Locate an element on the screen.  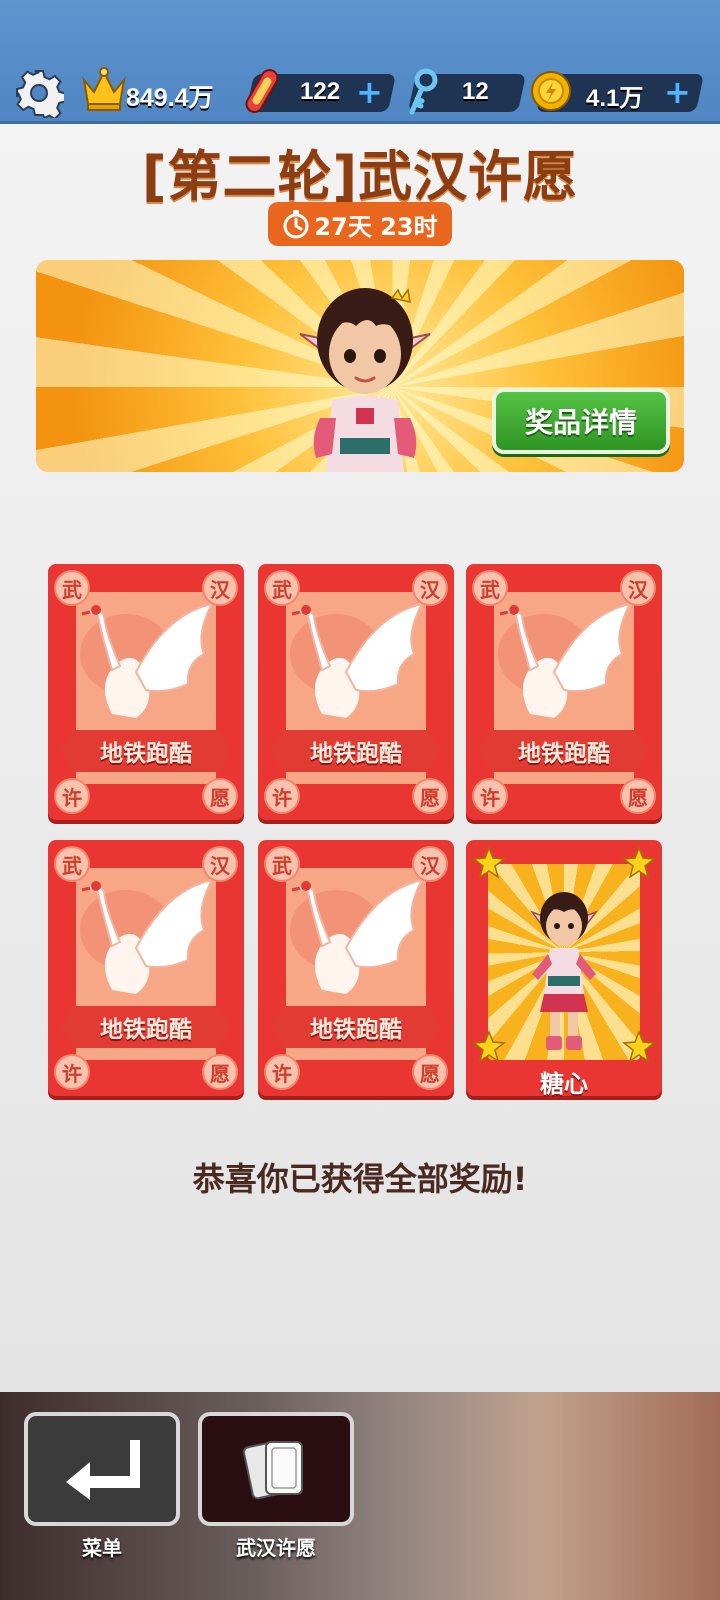
top-bar: 849.4万 122 + 12 4.1万 + is located at coordinates (360, 62).